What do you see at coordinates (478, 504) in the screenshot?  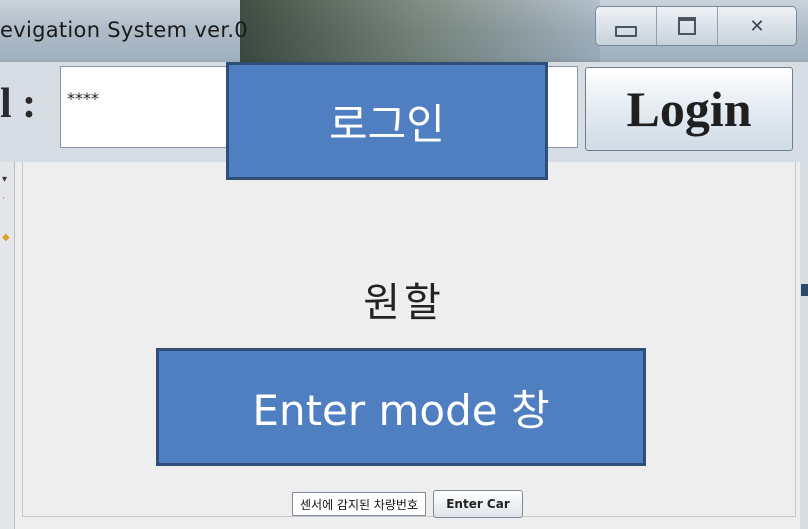 I see `enter-car-button: Enter Car` at bounding box center [478, 504].